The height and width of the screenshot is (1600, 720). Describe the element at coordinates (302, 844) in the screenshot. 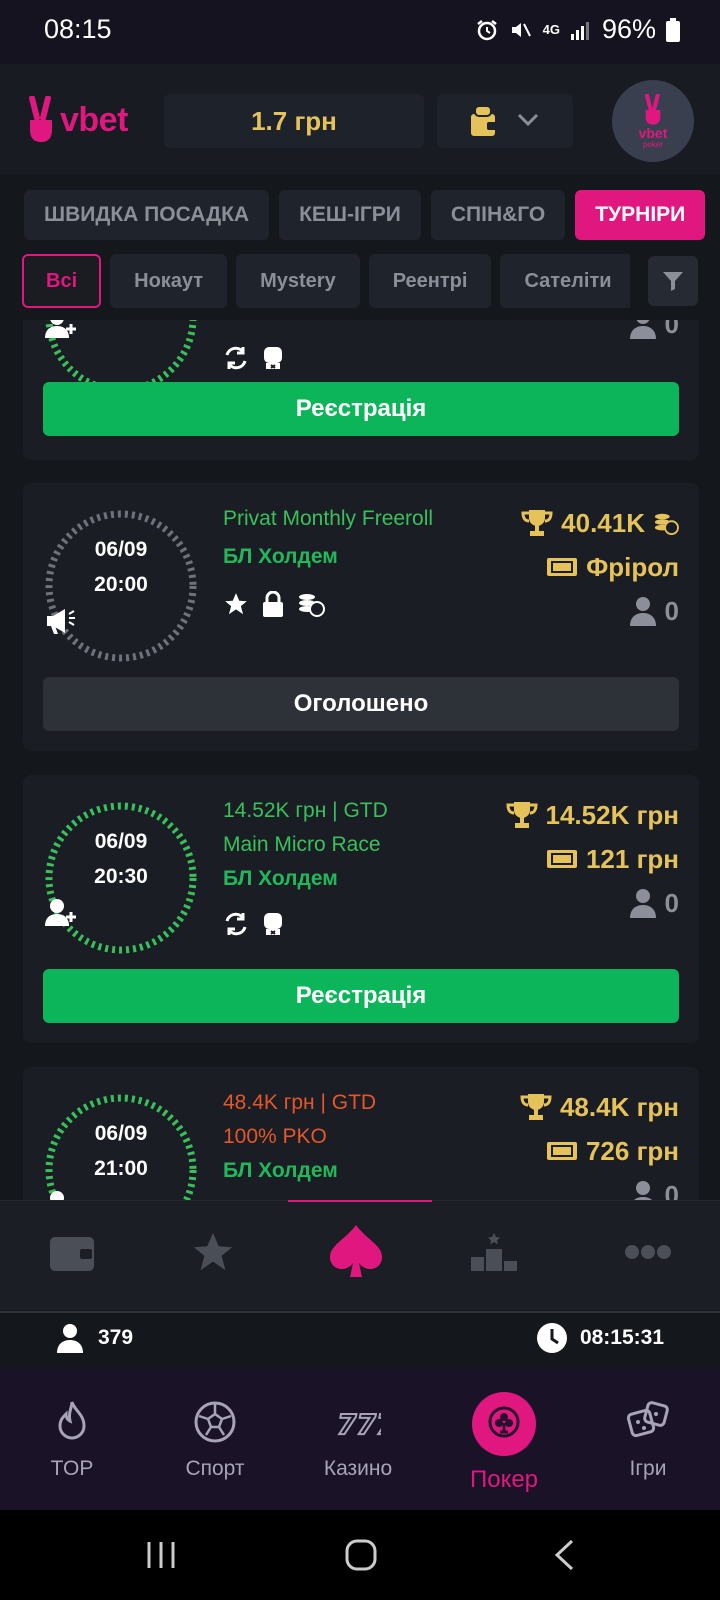

I see `tournament-name: Main Micro Race` at that location.